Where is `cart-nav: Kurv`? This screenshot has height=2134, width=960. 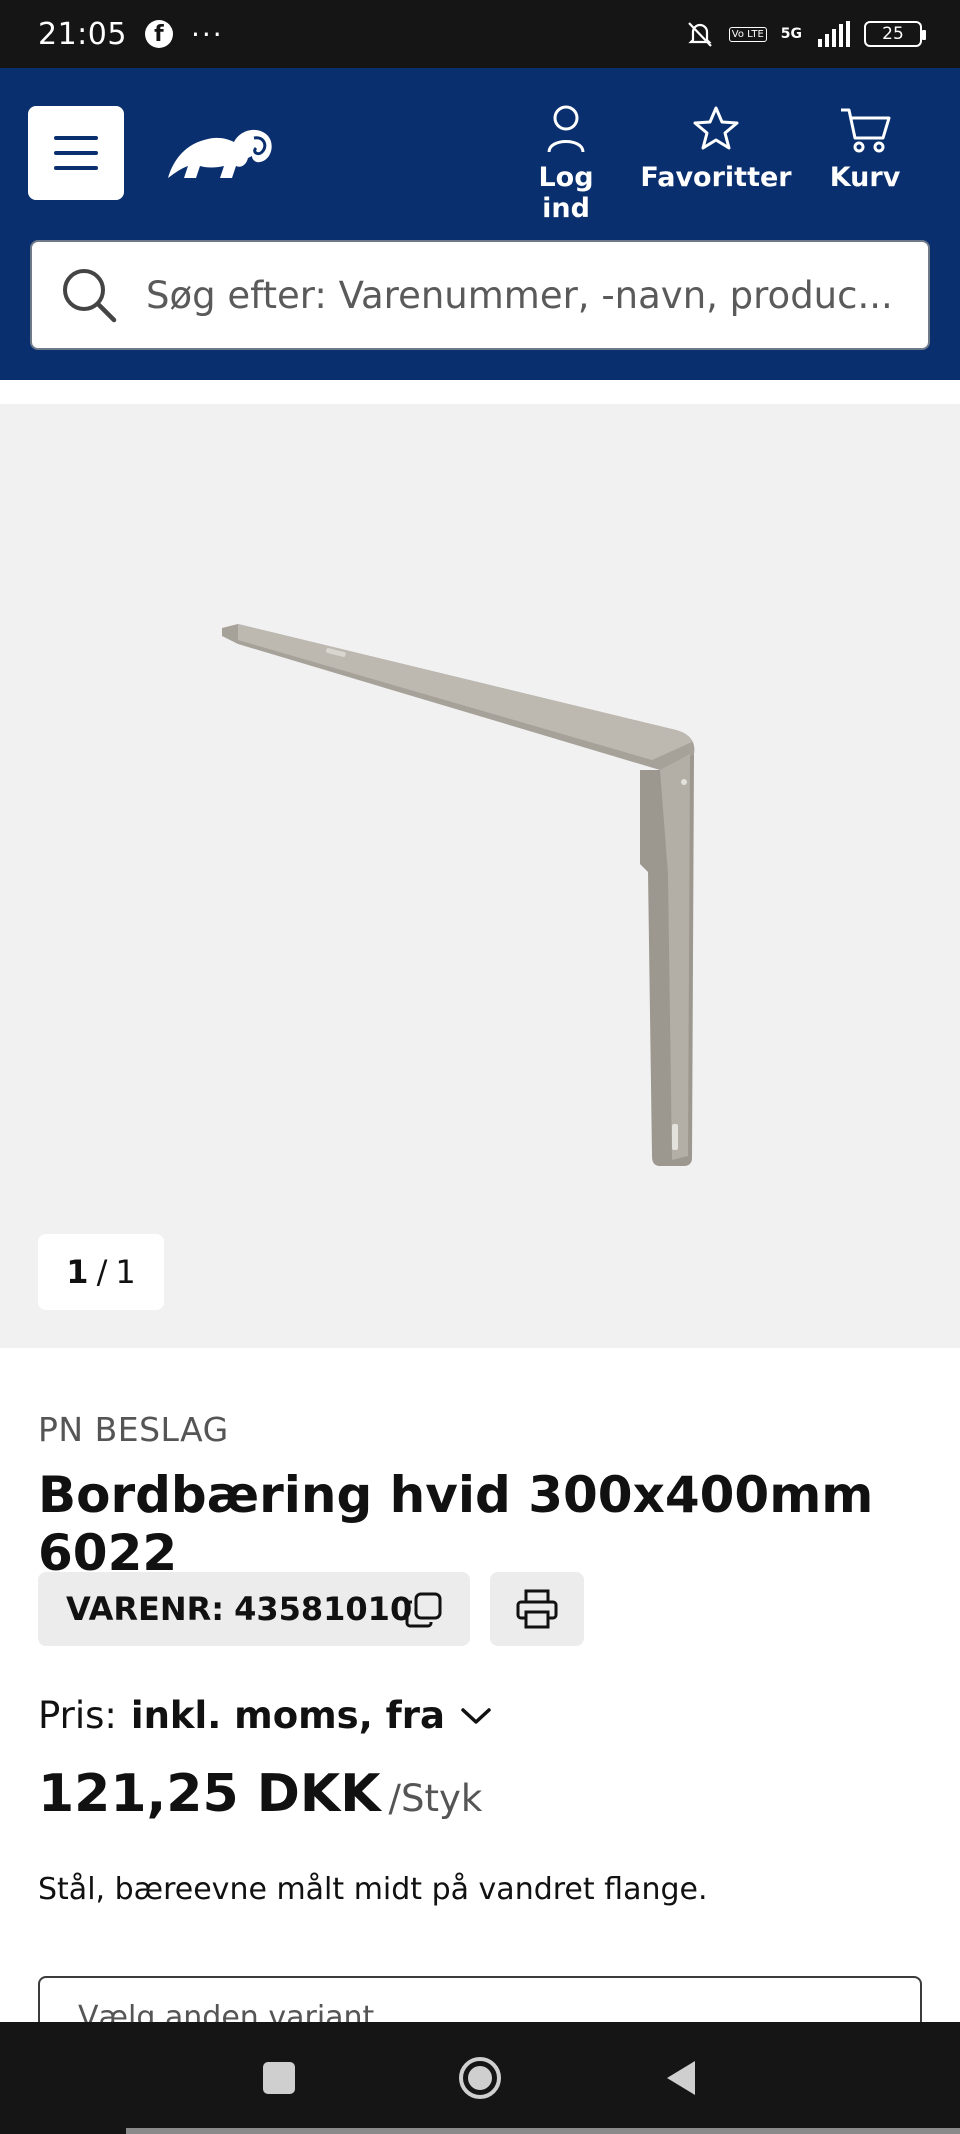 cart-nav: Kurv is located at coordinates (865, 148).